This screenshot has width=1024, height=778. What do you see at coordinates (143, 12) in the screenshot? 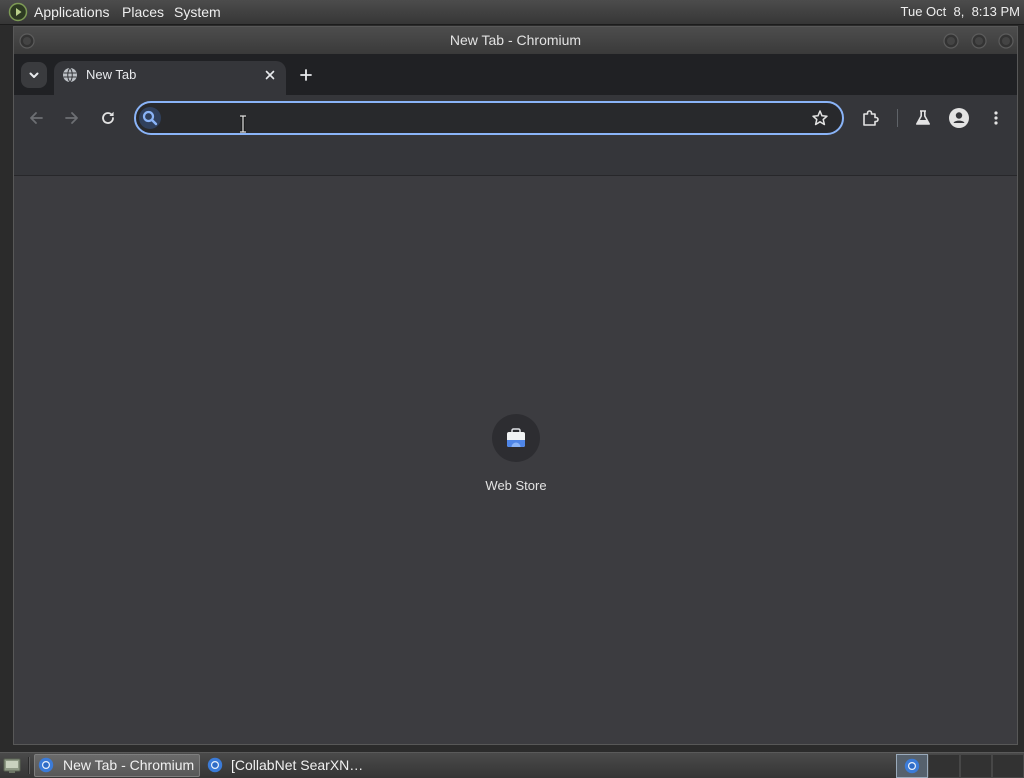
I see `places-menu: Places` at bounding box center [143, 12].